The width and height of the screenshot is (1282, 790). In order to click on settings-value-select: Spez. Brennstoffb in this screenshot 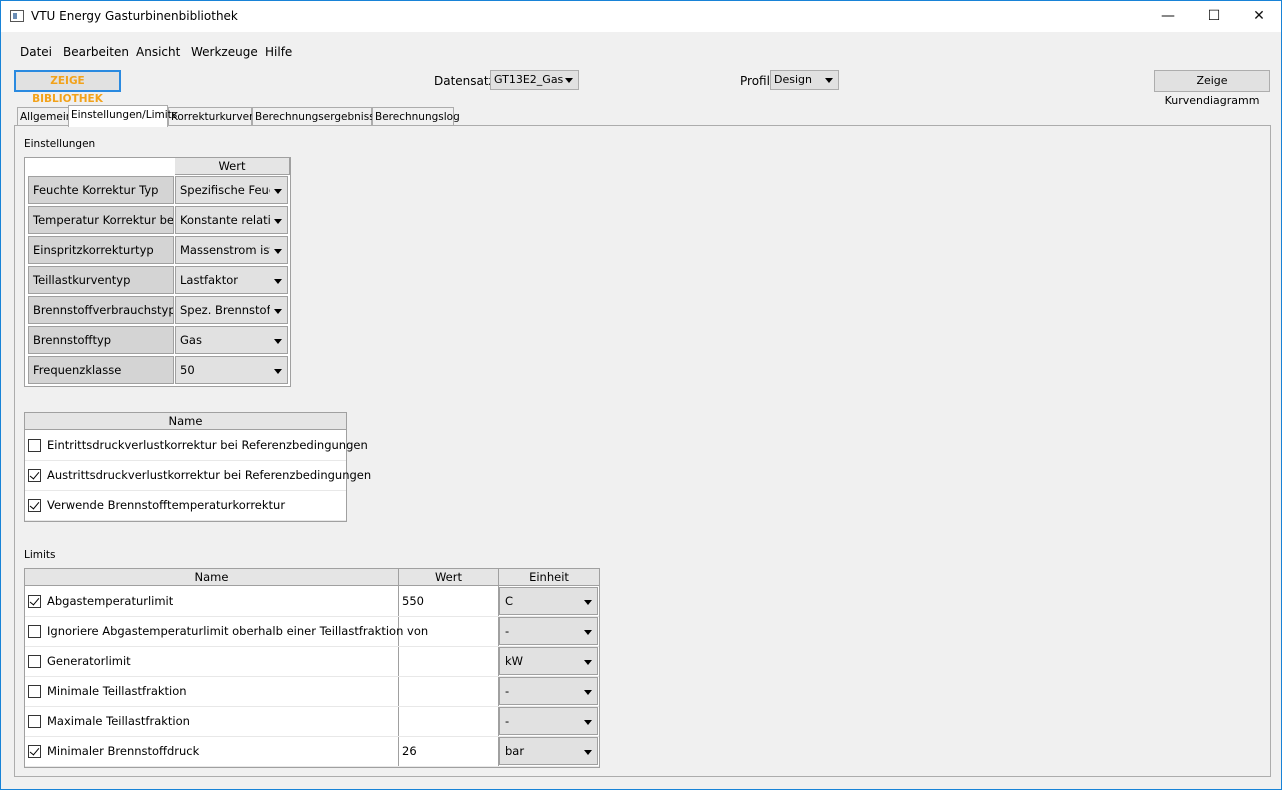, I will do `click(231, 310)`.